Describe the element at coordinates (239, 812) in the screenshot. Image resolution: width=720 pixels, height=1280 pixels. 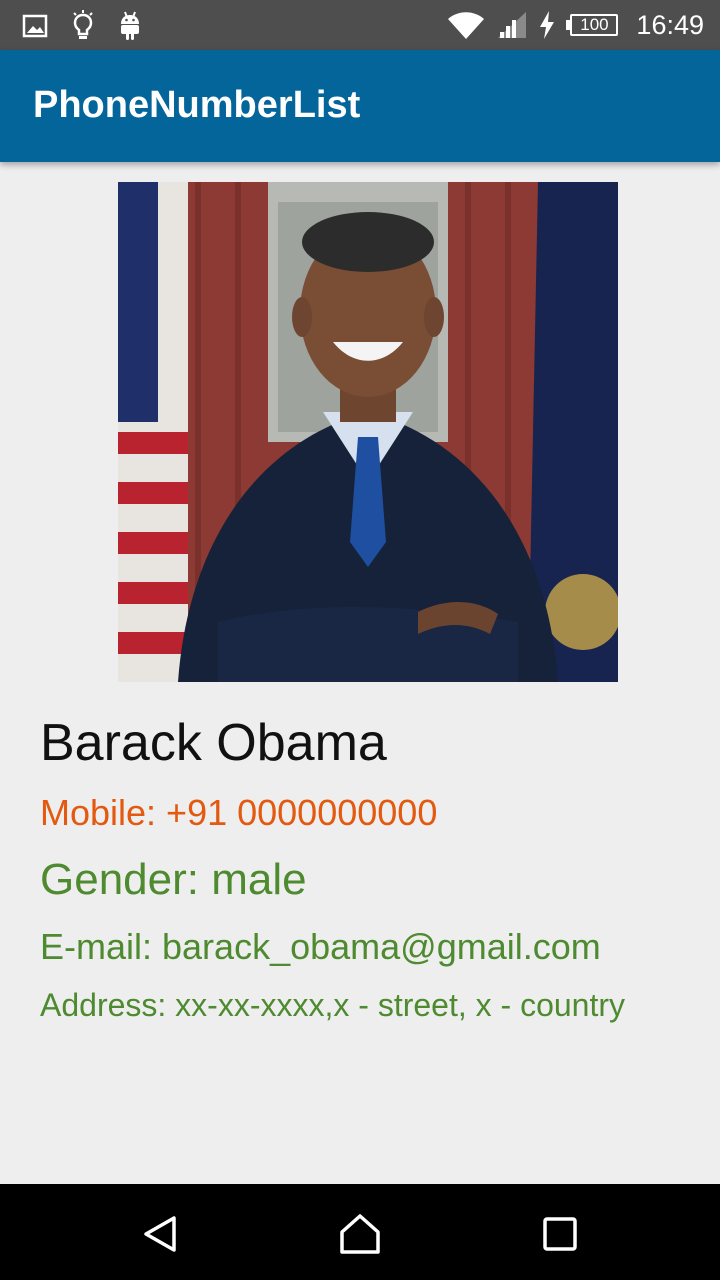
I see `contact-mobile: Mobile: +91 0000000000` at that location.